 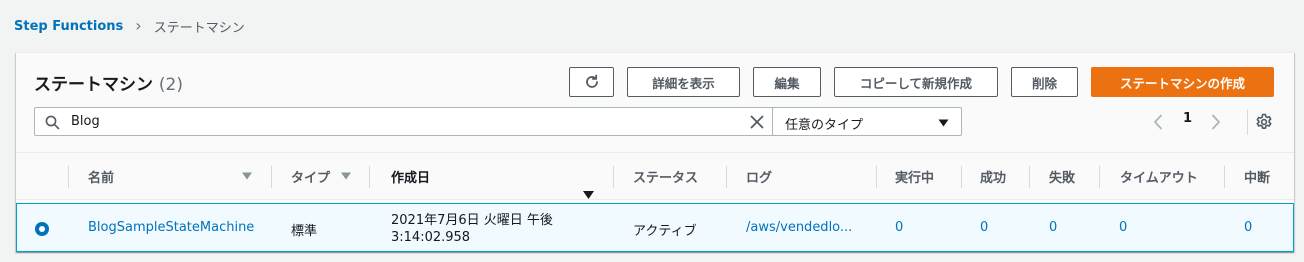 What do you see at coordinates (171, 85) in the screenshot?
I see `item-count: (2)` at bounding box center [171, 85].